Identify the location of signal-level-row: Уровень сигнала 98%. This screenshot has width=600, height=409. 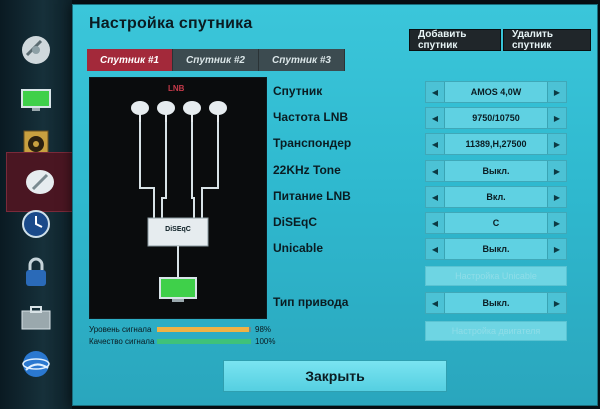
(180, 329).